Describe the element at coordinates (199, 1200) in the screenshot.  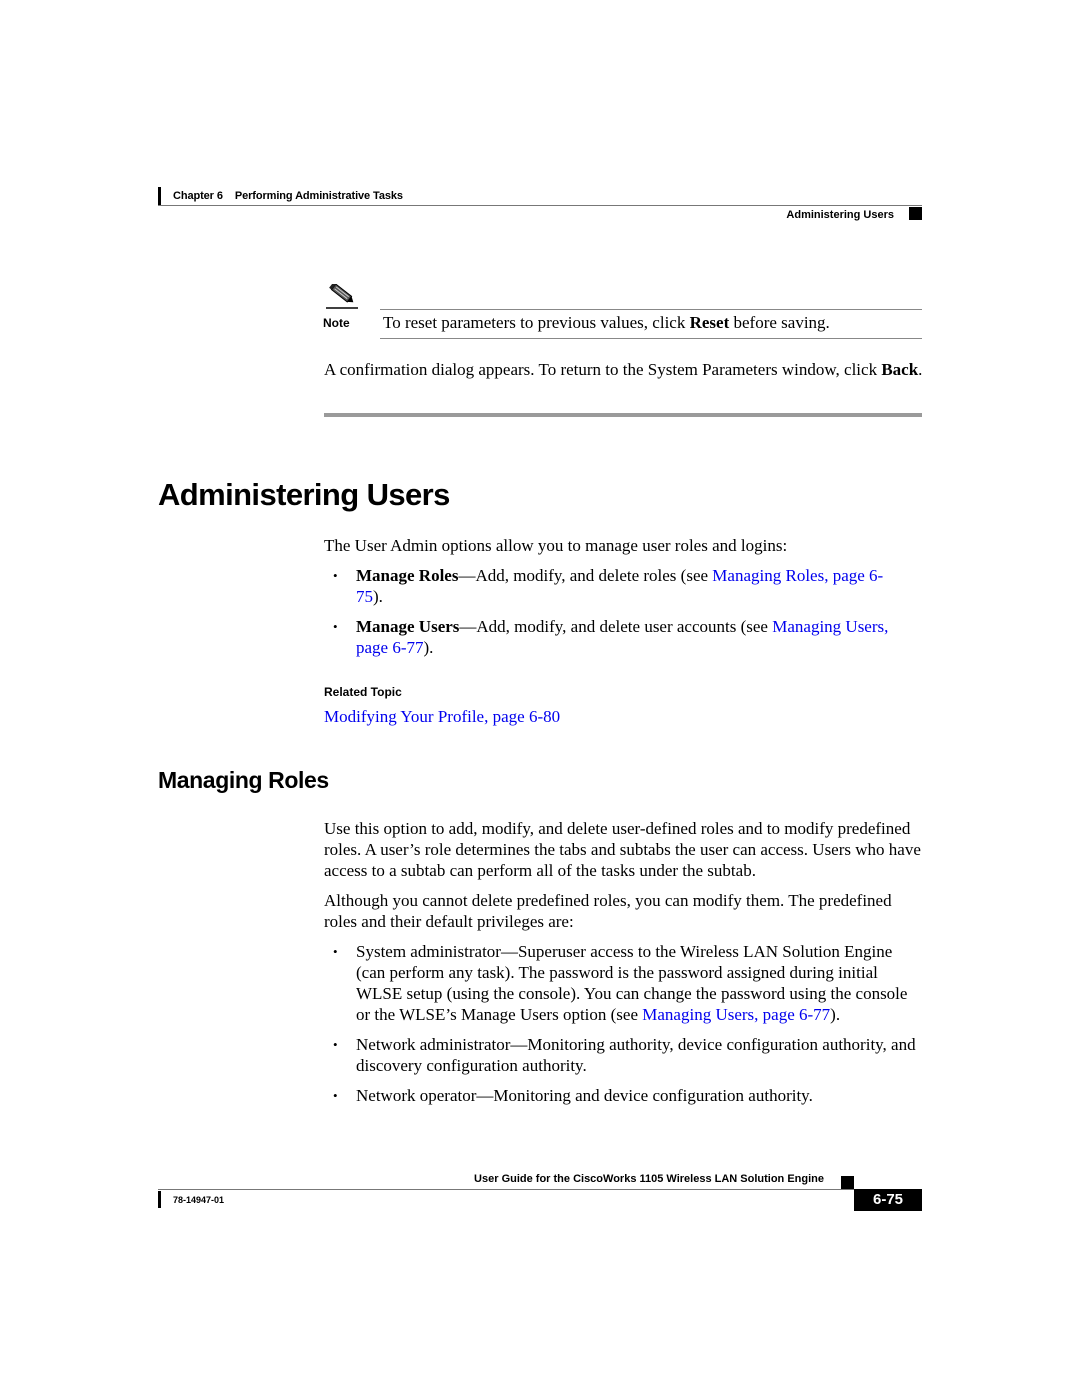
I see `footer-doc-number: 78-14947-01` at that location.